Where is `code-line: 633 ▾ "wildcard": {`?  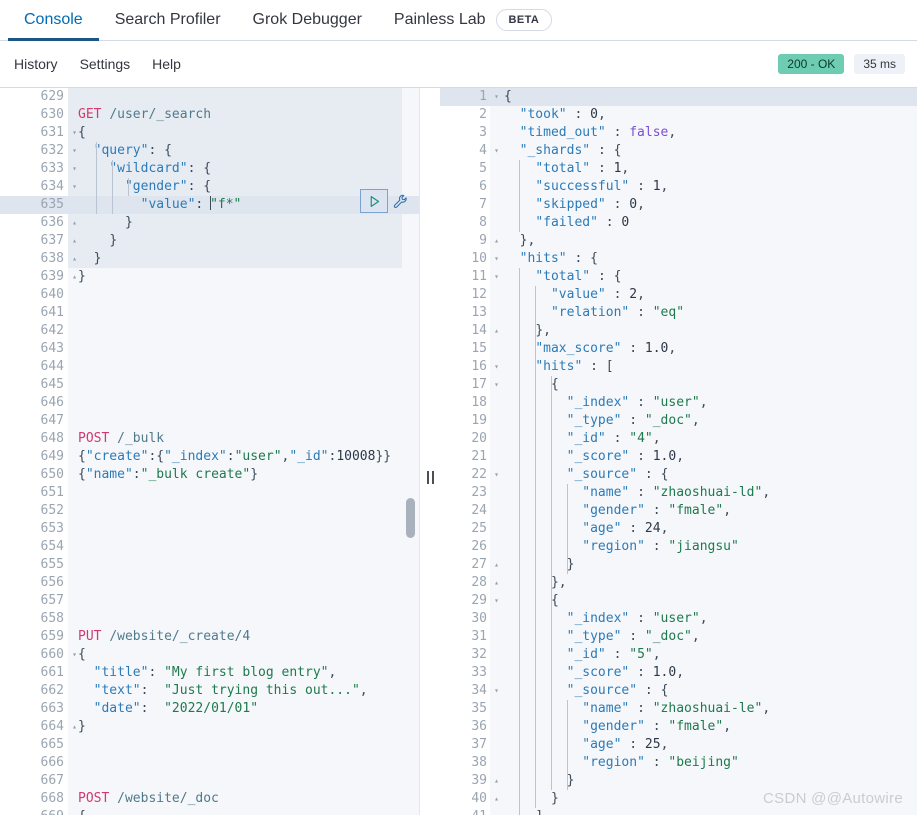
code-line: 633 ▾ "wildcard": { is located at coordinates (209, 169).